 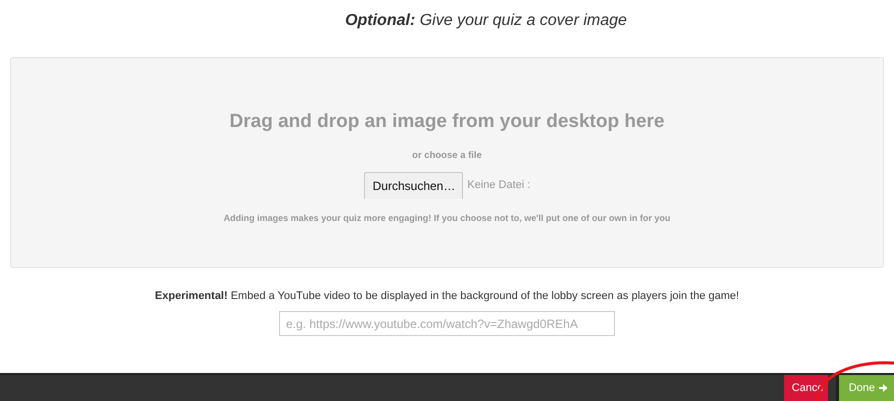 What do you see at coordinates (486, 21) in the screenshot?
I see `section-heading: Optional: Give your quiz a cover image` at bounding box center [486, 21].